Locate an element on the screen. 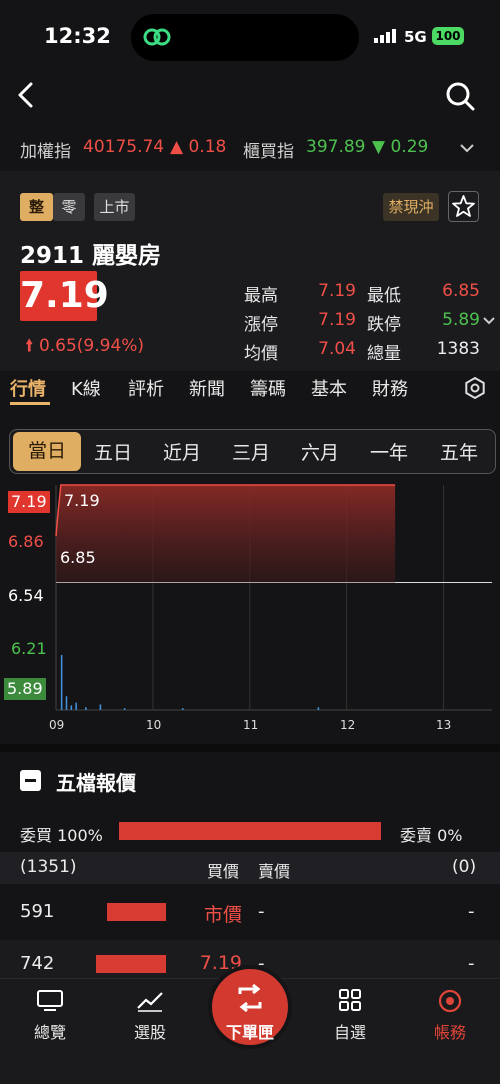 Image resolution: width=500 pixels, height=1084 pixels. ask-count: (0) is located at coordinates (464, 867).